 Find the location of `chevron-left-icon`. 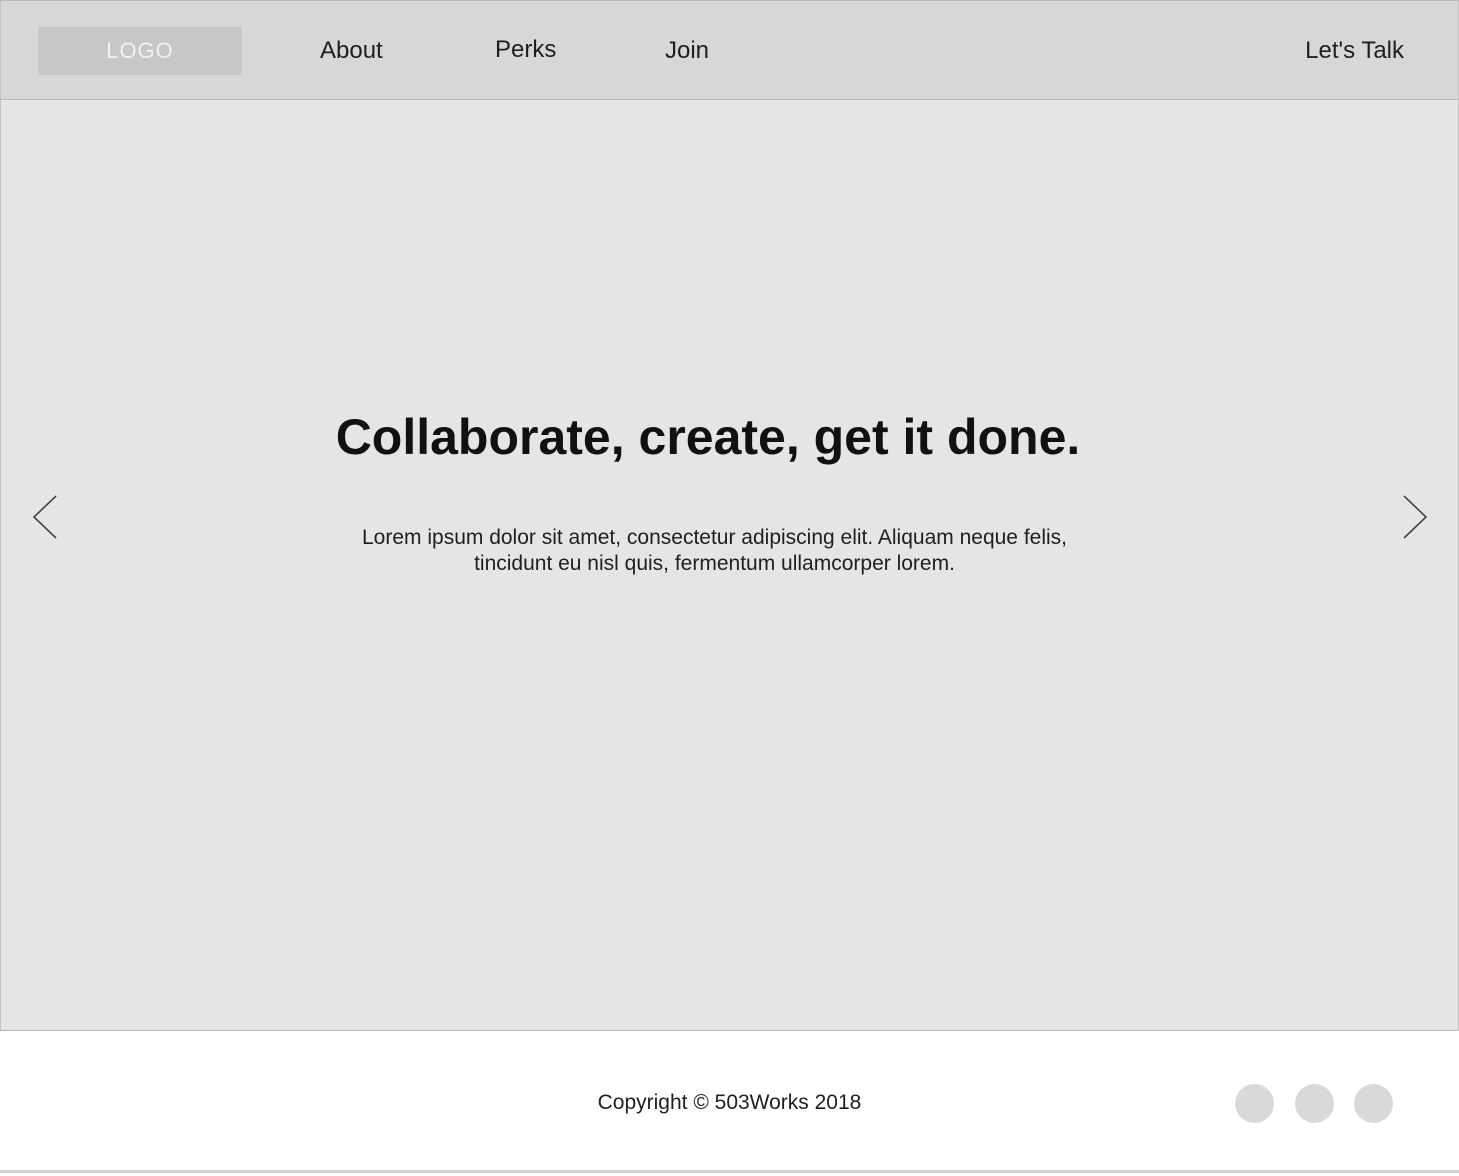

chevron-left-icon is located at coordinates (44, 517).